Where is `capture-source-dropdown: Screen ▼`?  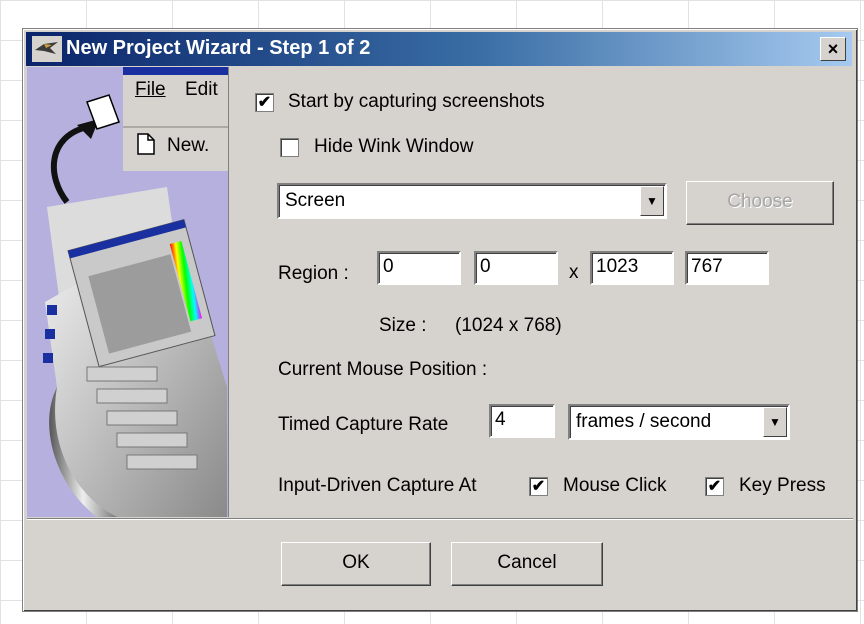
capture-source-dropdown: Screen ▼ is located at coordinates (472, 201).